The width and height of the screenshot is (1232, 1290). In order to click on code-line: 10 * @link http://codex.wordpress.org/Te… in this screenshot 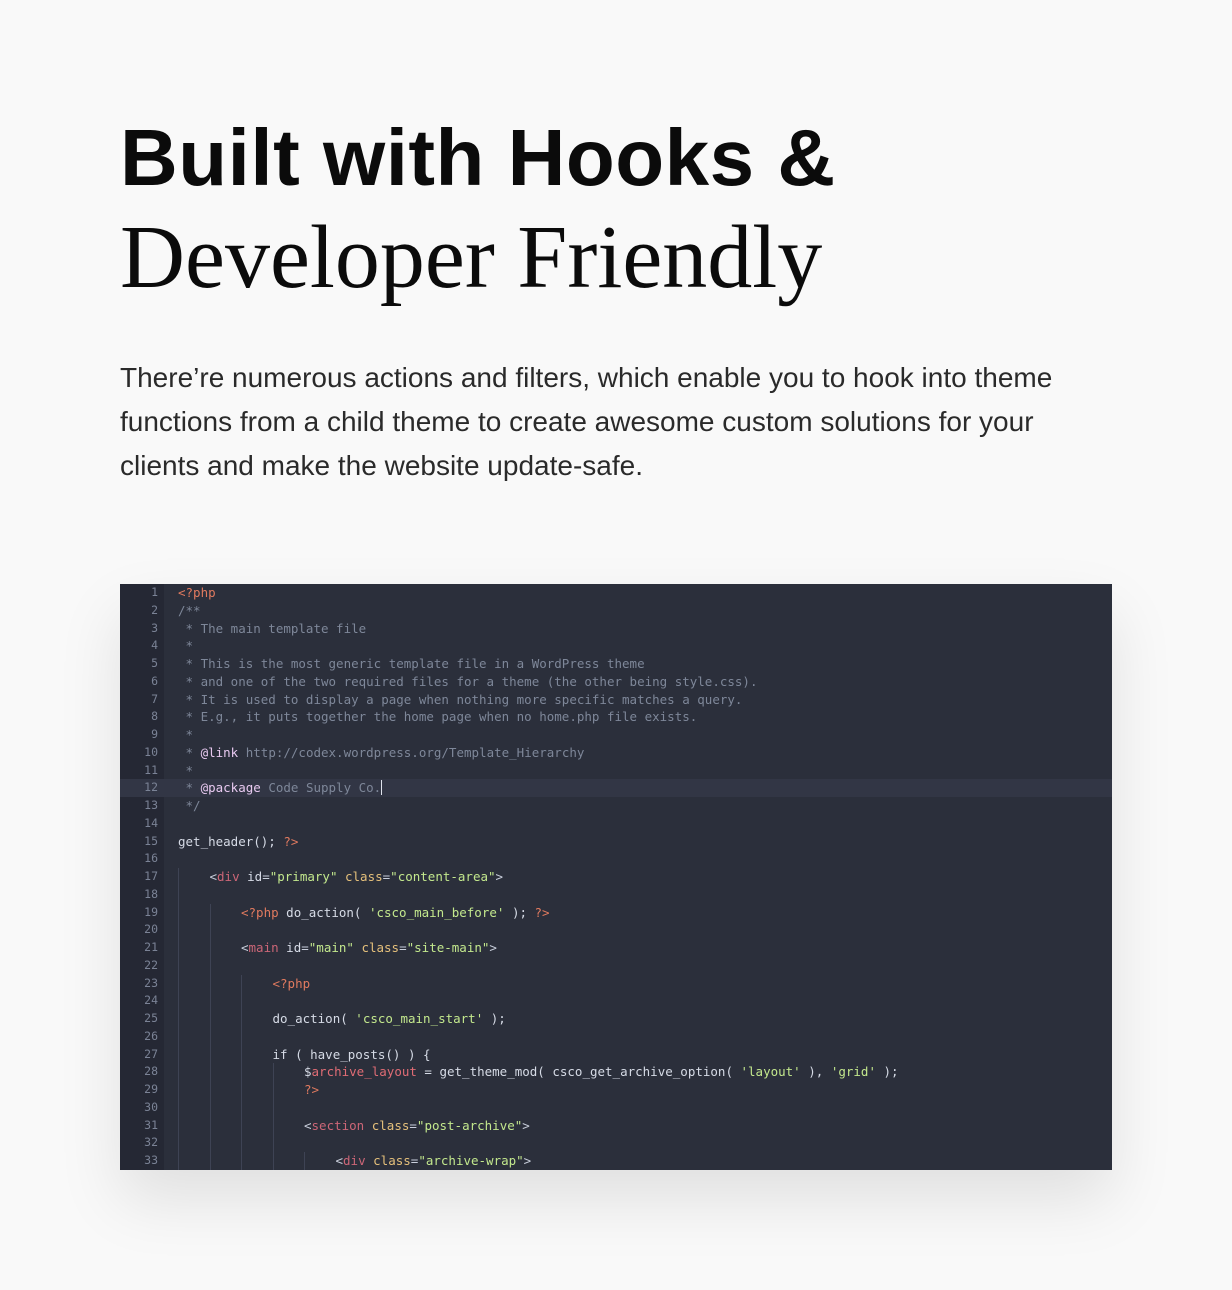, I will do `click(616, 753)`.